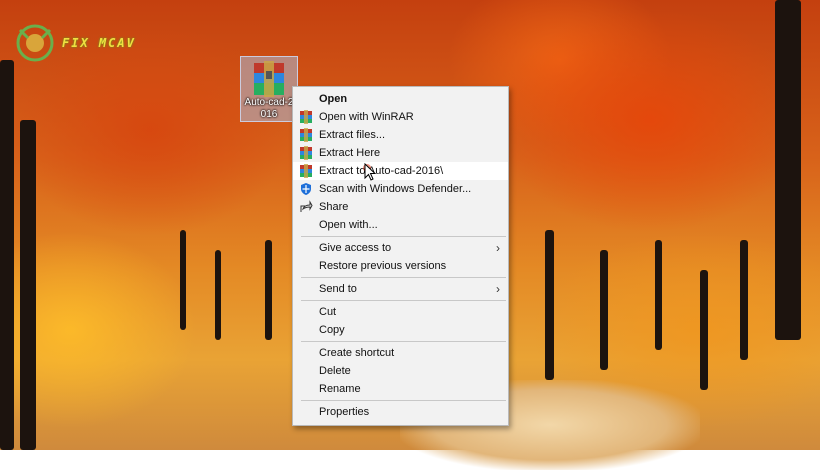 The image size is (820, 470). I want to click on mouse-cursor-icon, so click(370, 172).